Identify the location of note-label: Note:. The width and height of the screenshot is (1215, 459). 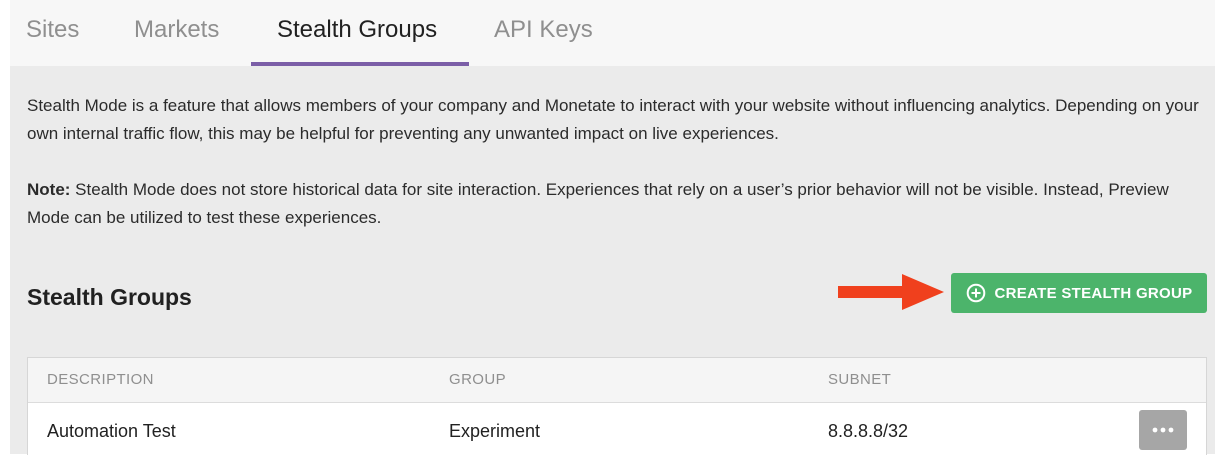
(49, 189).